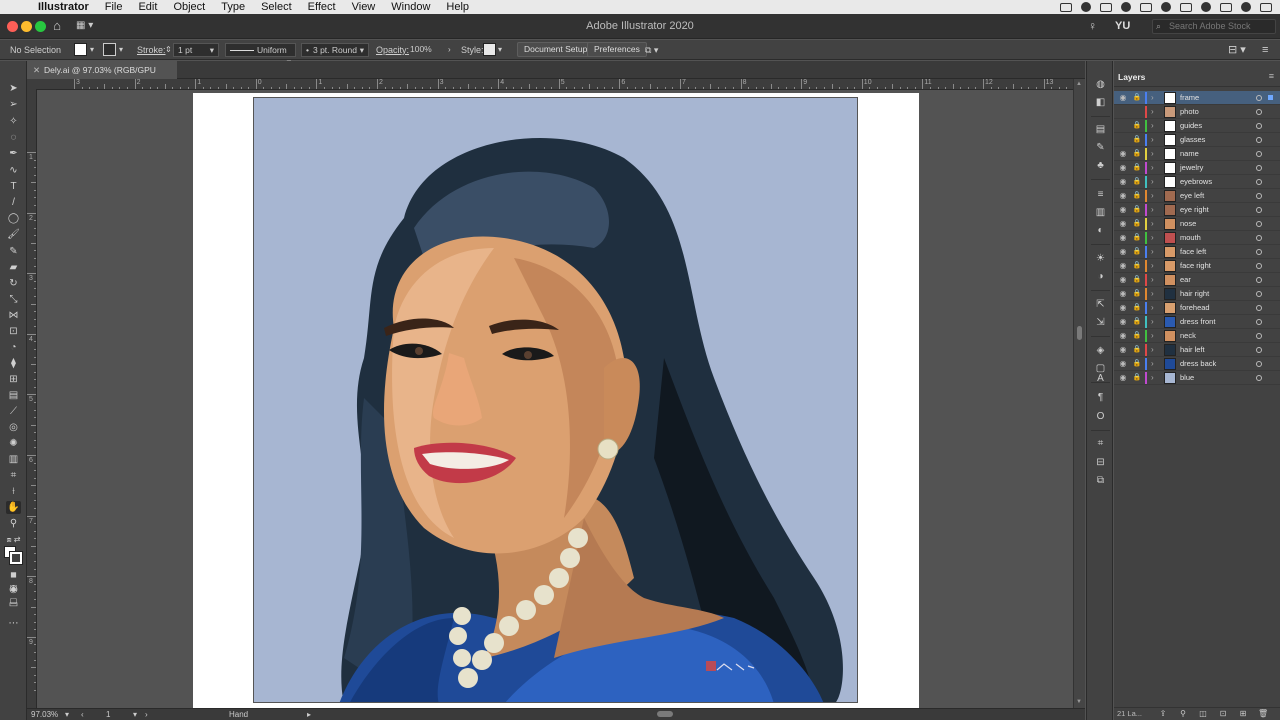 The height and width of the screenshot is (720, 1280). What do you see at coordinates (13, 623) in the screenshot?
I see `edit-toolbar-icon: ⋯` at bounding box center [13, 623].